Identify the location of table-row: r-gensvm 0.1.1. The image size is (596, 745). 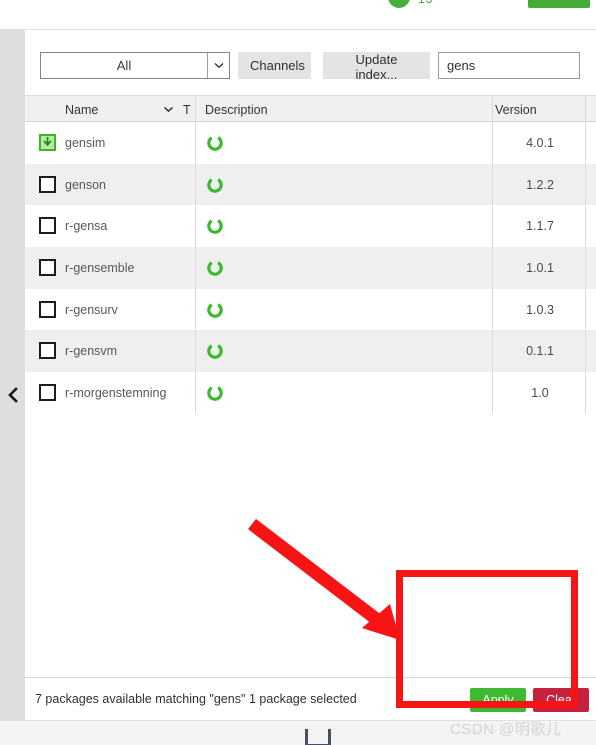
(310, 351).